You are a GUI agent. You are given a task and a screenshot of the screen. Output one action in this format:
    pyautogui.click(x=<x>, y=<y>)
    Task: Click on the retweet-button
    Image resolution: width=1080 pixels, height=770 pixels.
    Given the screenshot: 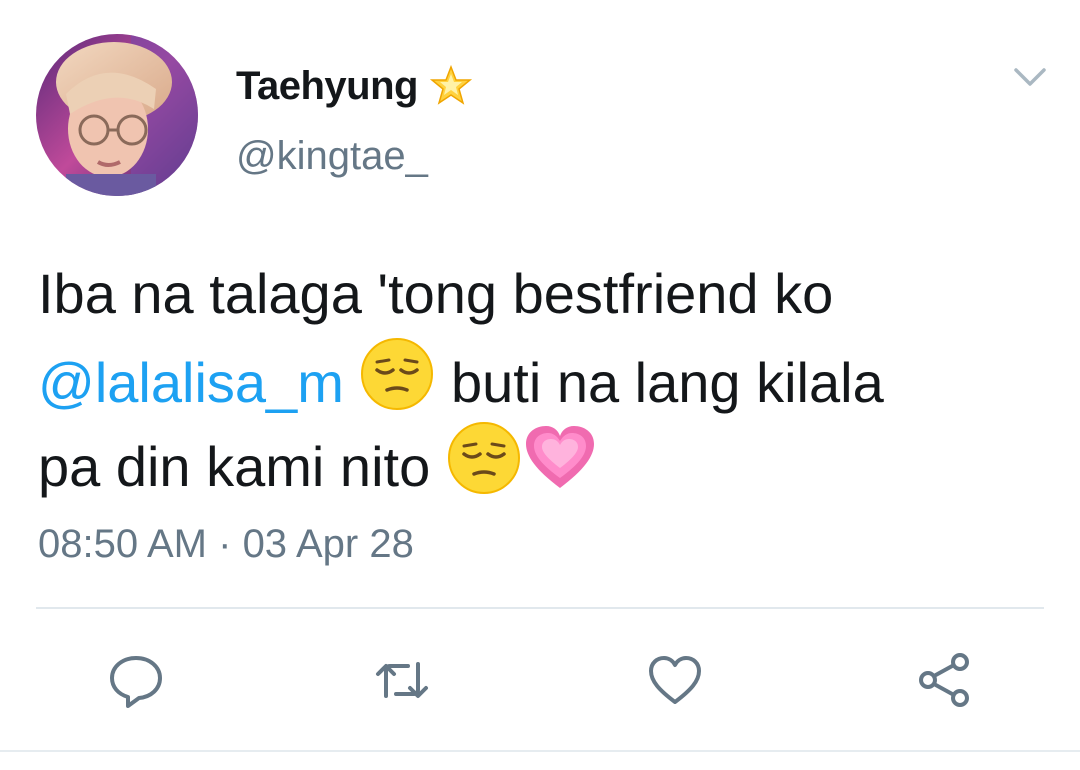 What is the action you would take?
    pyautogui.click(x=402, y=680)
    